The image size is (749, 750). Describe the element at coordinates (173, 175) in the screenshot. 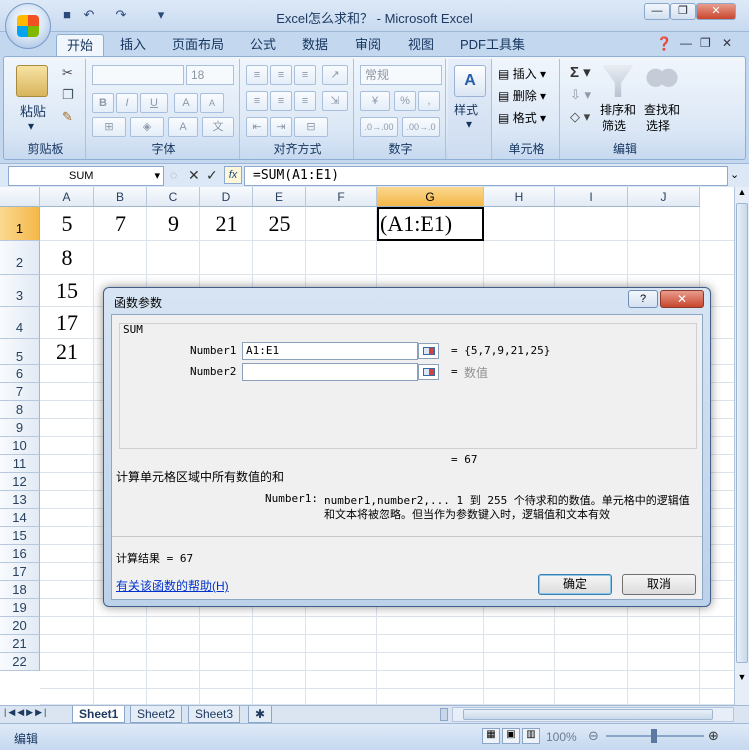

I see `formula-options-icon: ◌` at that location.